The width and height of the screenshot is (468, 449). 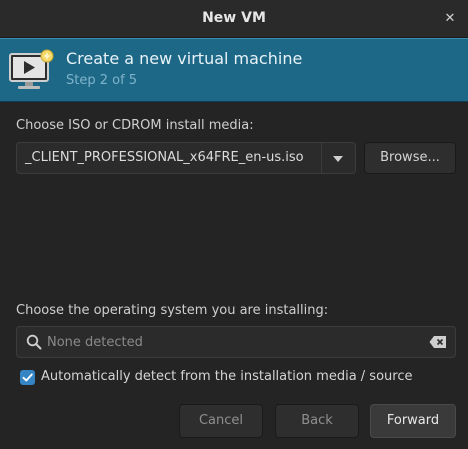 I want to click on auto-detect-checkbox, so click(x=27, y=377).